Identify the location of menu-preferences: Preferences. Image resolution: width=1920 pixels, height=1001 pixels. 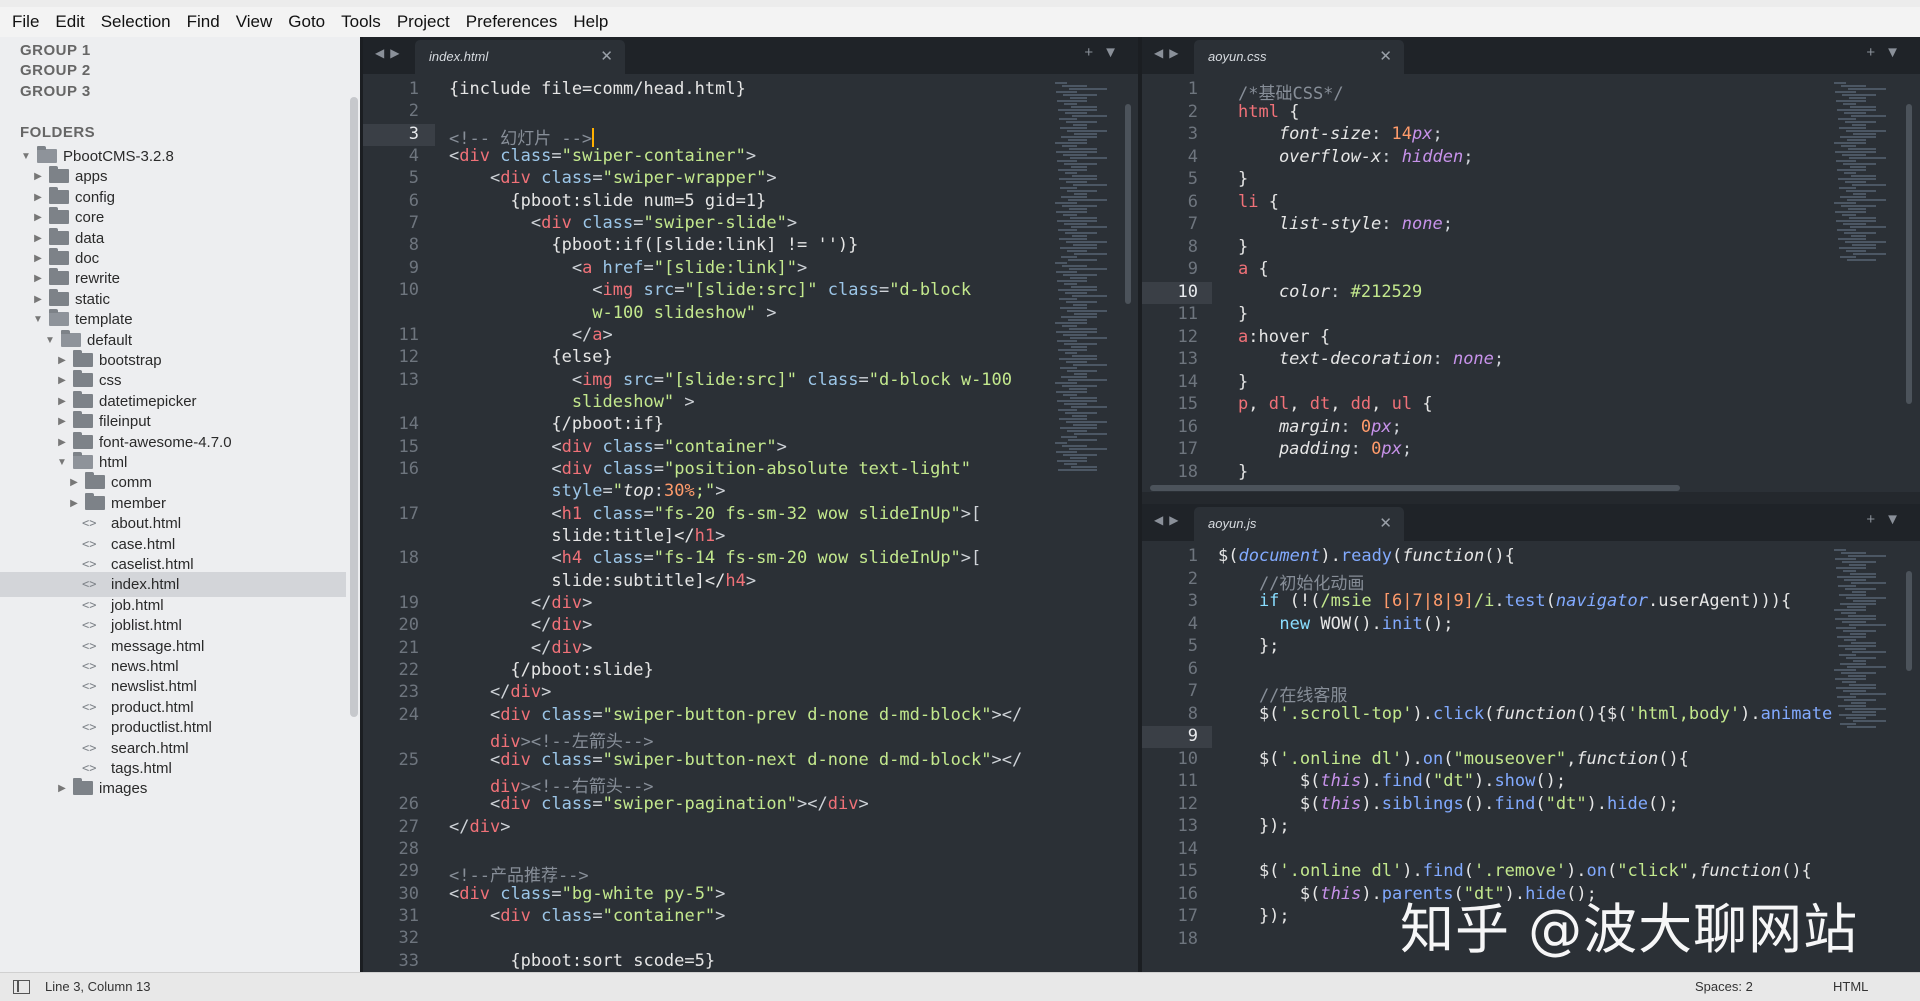
(512, 22).